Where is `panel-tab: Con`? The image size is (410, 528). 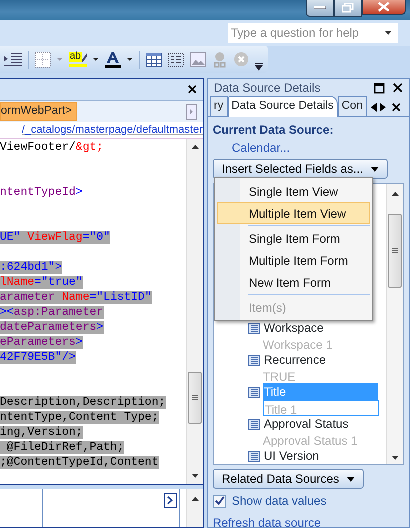
panel-tab: Con is located at coordinates (352, 106).